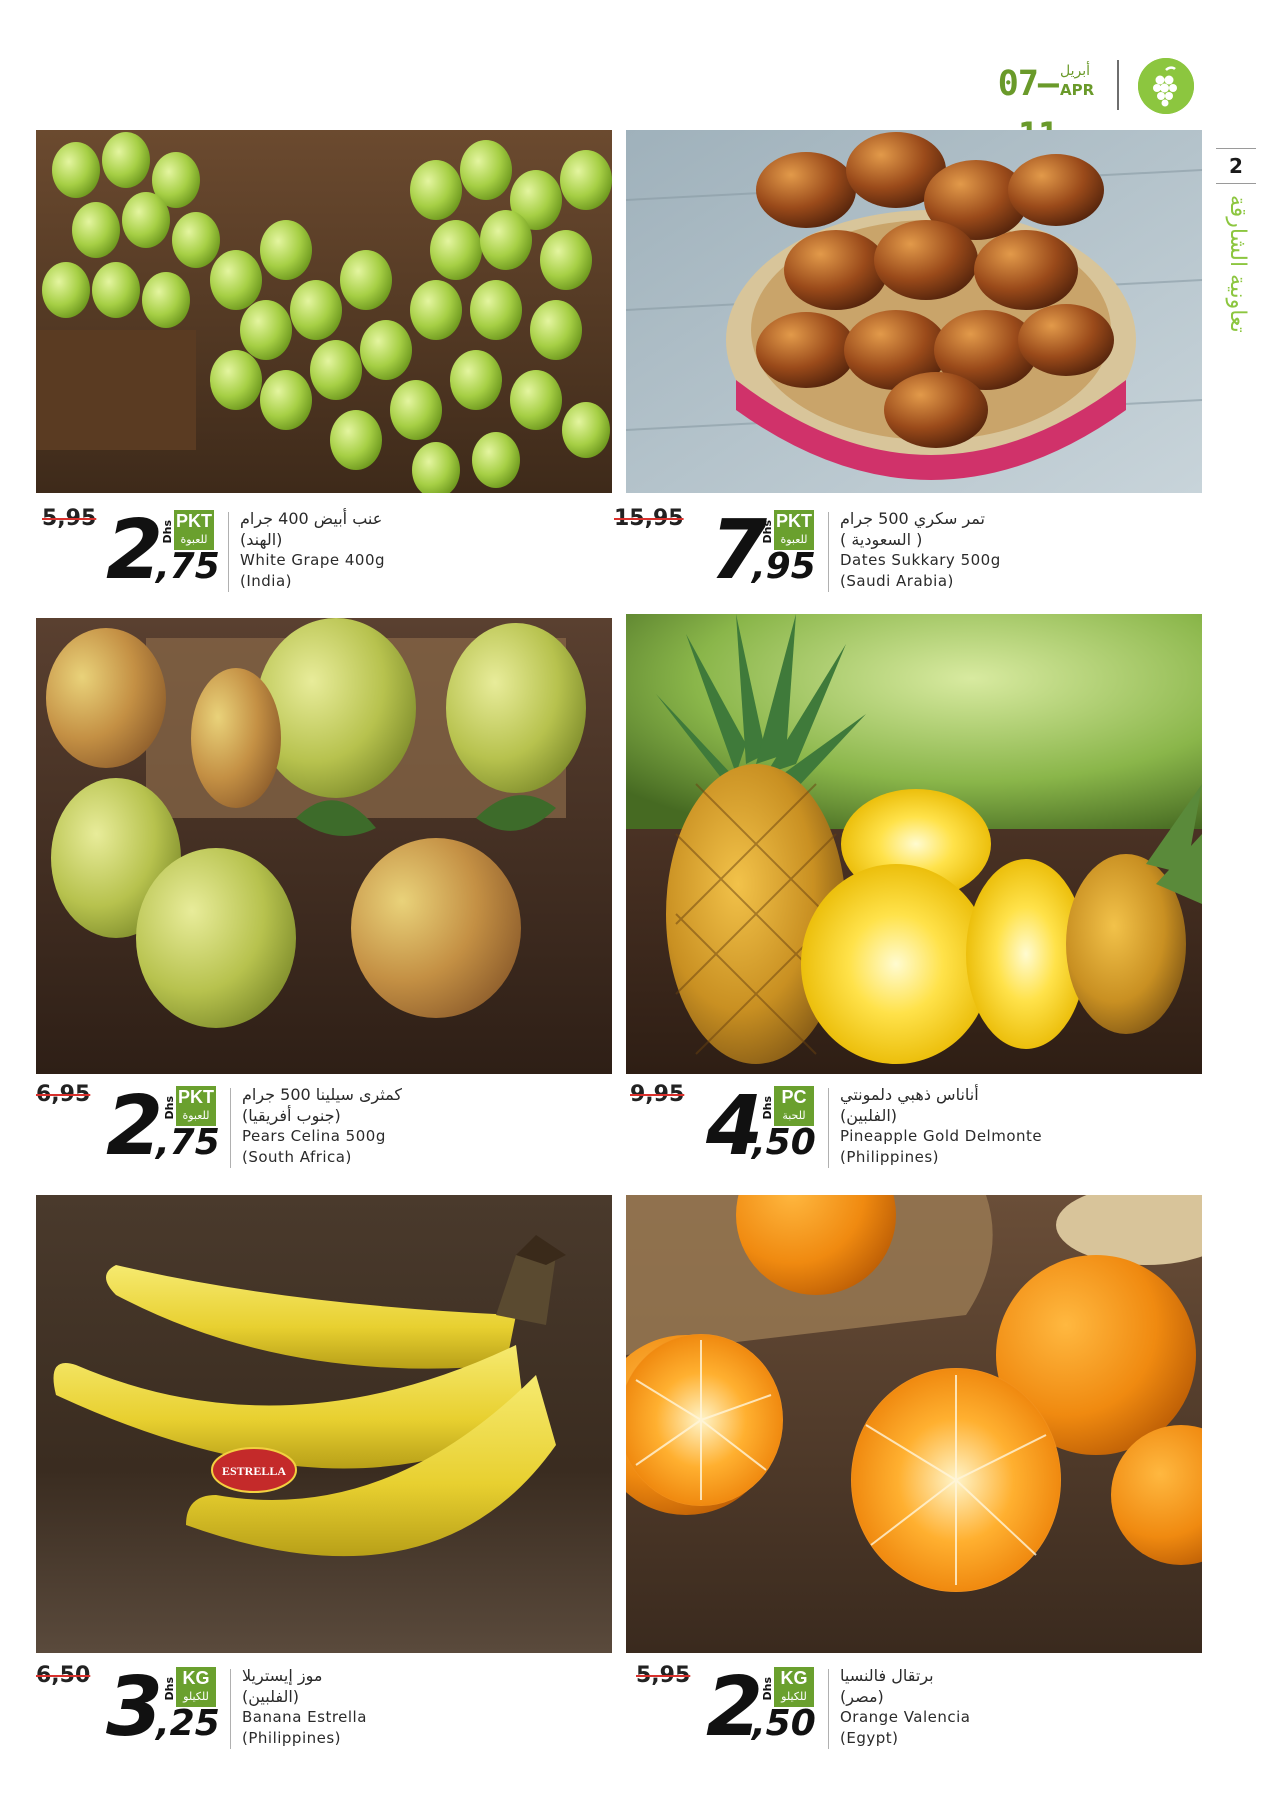 Image resolution: width=1273 pixels, height=1800 pixels. Describe the element at coordinates (794, 1115) in the screenshot. I see `unit-ar: للحبة` at that location.